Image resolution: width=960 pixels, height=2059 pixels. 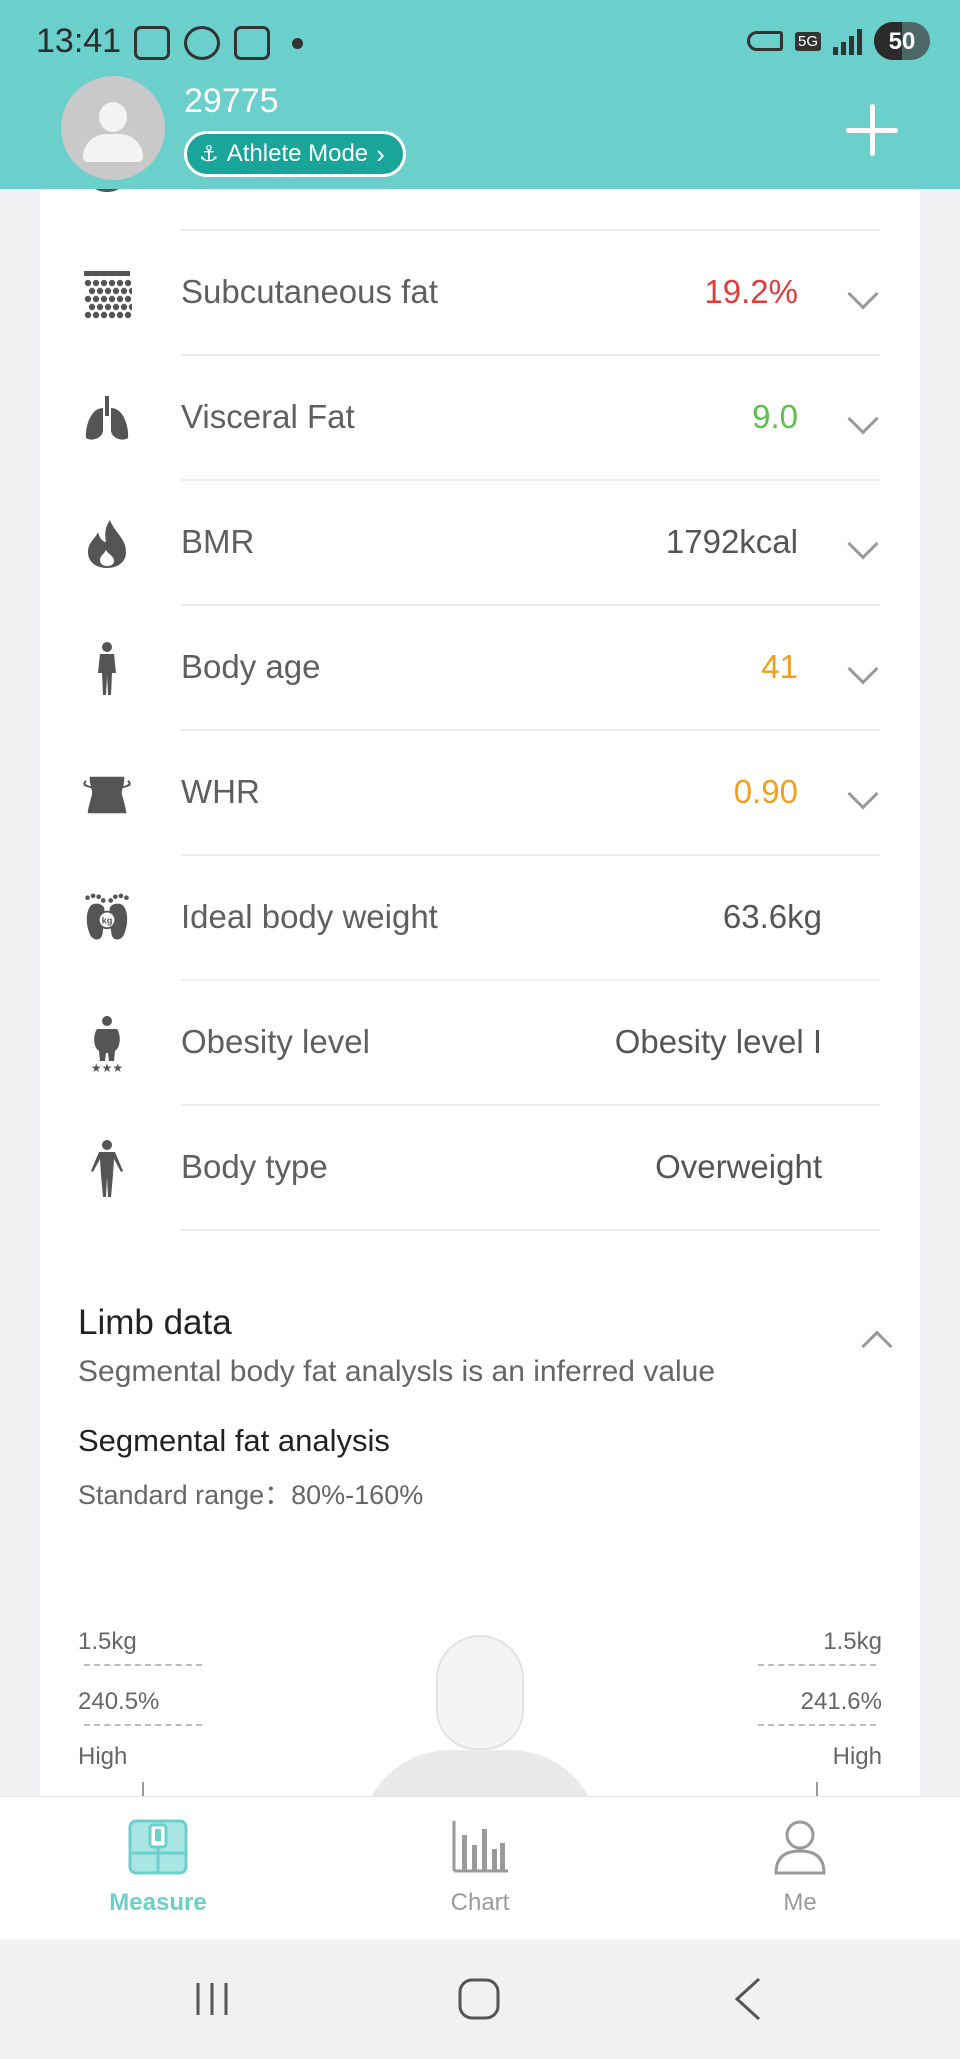 I want to click on weightlifter-icon: ⚓, so click(x=209, y=153).